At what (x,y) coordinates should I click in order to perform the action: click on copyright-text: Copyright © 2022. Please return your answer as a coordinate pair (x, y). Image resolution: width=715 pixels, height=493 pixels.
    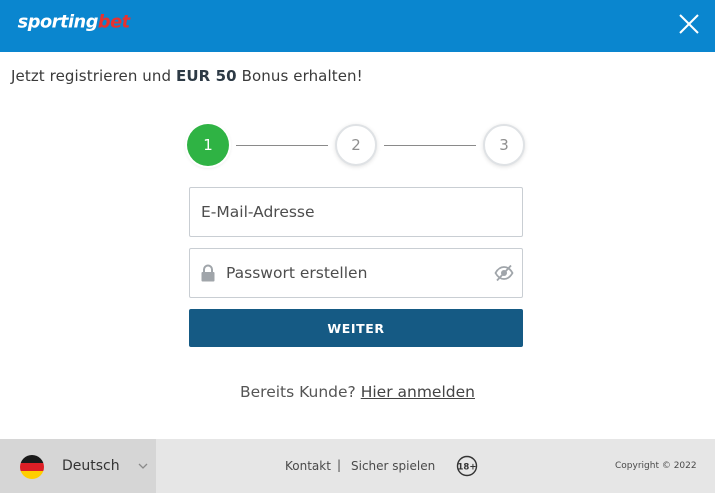
    Looking at the image, I should click on (656, 466).